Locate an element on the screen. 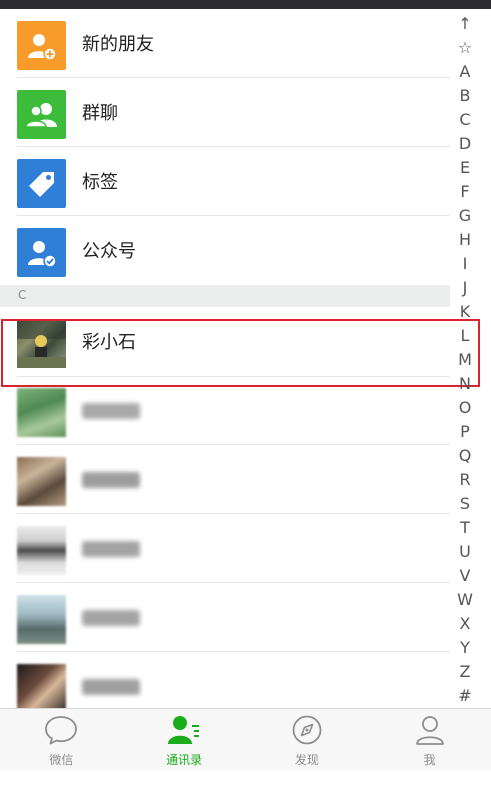  index-letter: V is located at coordinates (465, 576).